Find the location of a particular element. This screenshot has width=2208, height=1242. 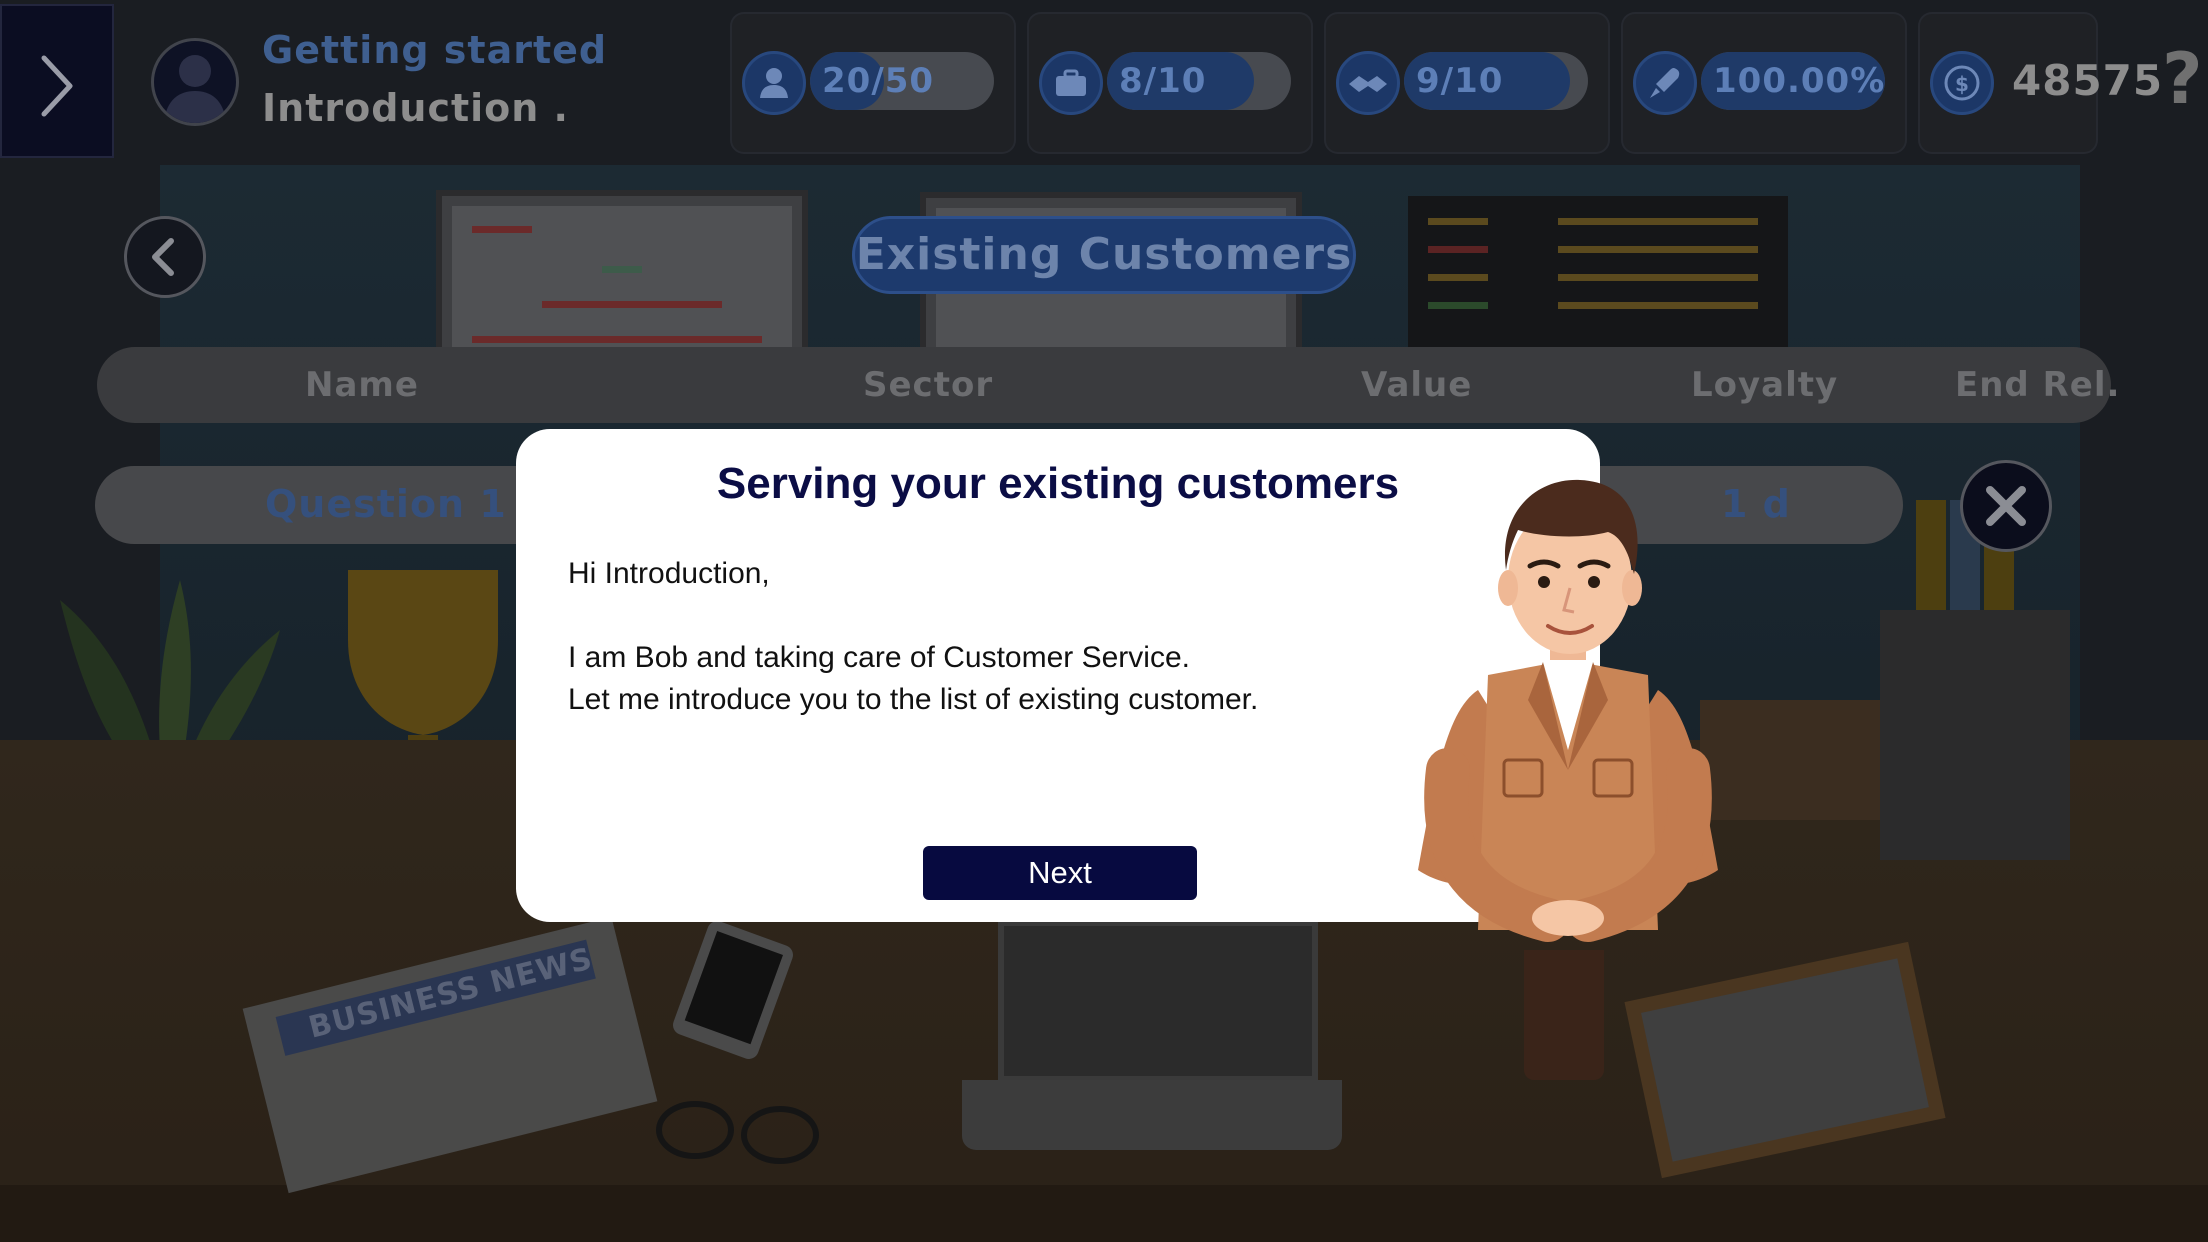

dialog-greeting: Hi Introduction, is located at coordinates (669, 573).